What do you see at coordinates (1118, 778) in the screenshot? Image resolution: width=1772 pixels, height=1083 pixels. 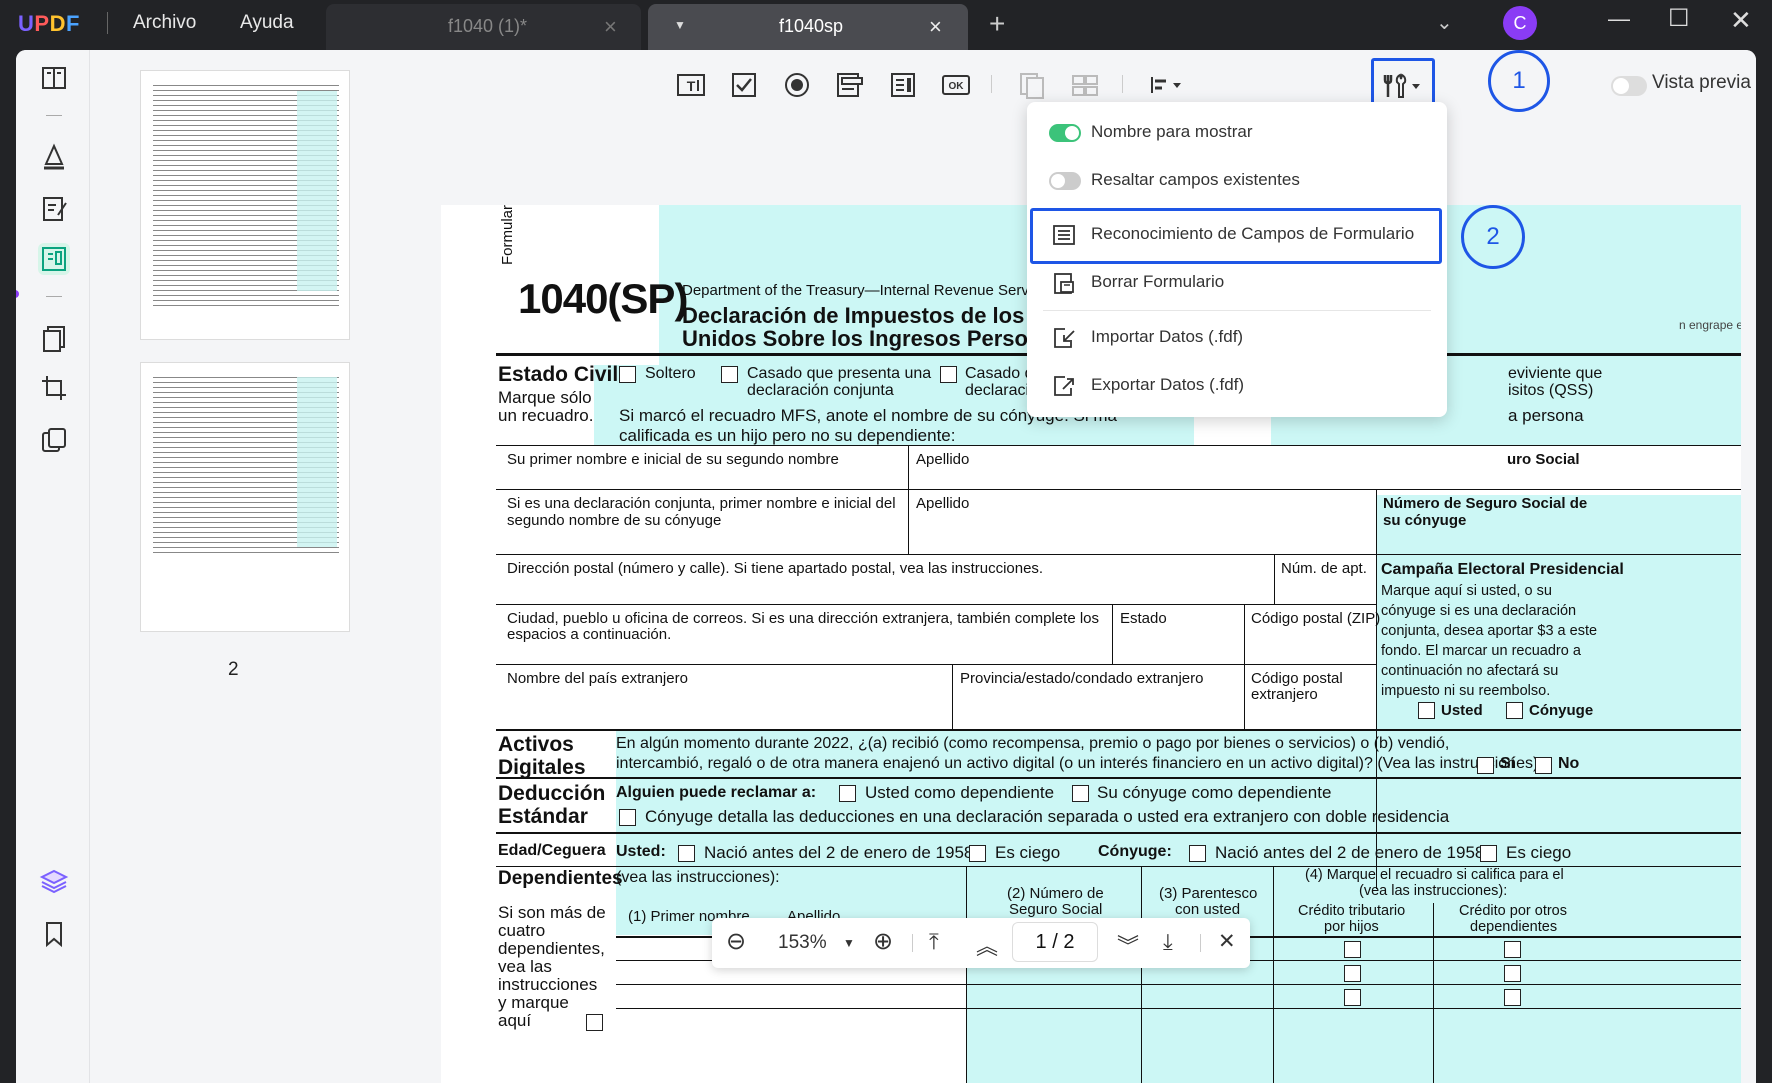 I see `row-rule` at bounding box center [1118, 778].